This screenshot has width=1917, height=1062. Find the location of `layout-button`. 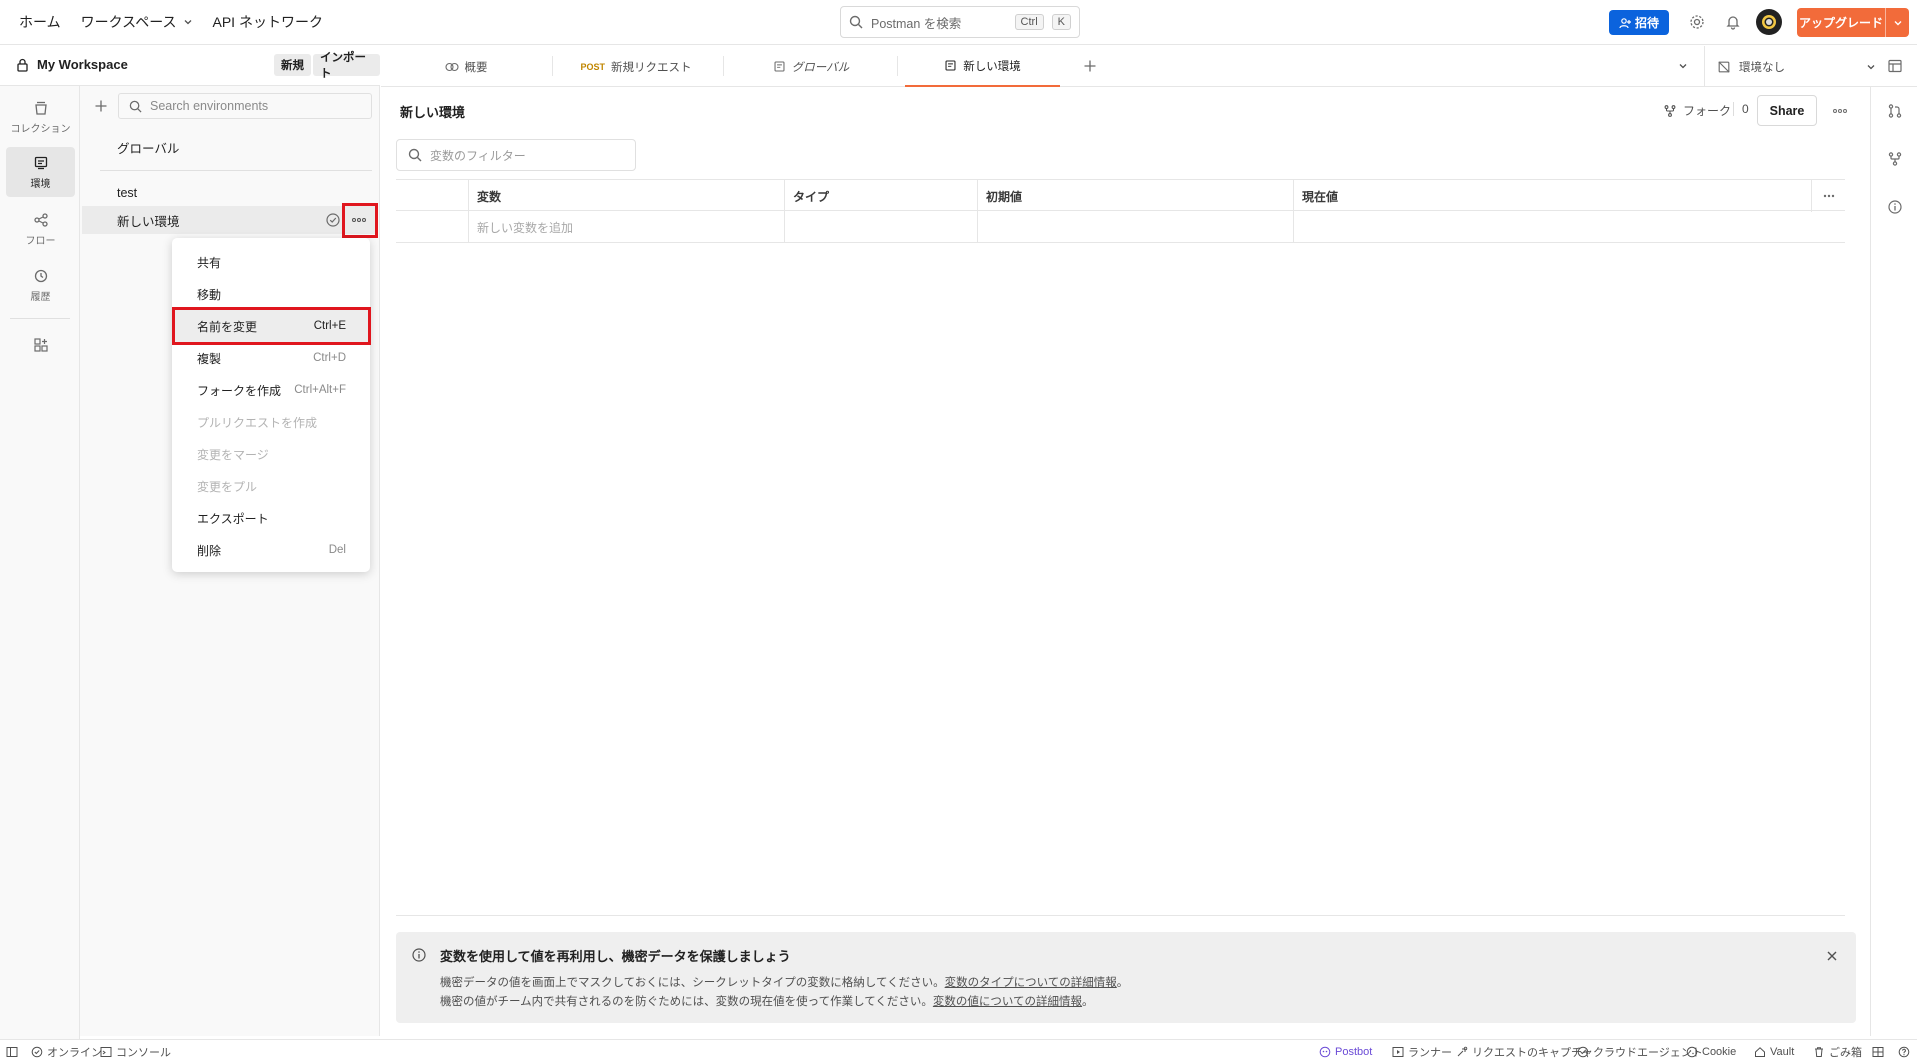

layout-button is located at coordinates (1878, 1051).